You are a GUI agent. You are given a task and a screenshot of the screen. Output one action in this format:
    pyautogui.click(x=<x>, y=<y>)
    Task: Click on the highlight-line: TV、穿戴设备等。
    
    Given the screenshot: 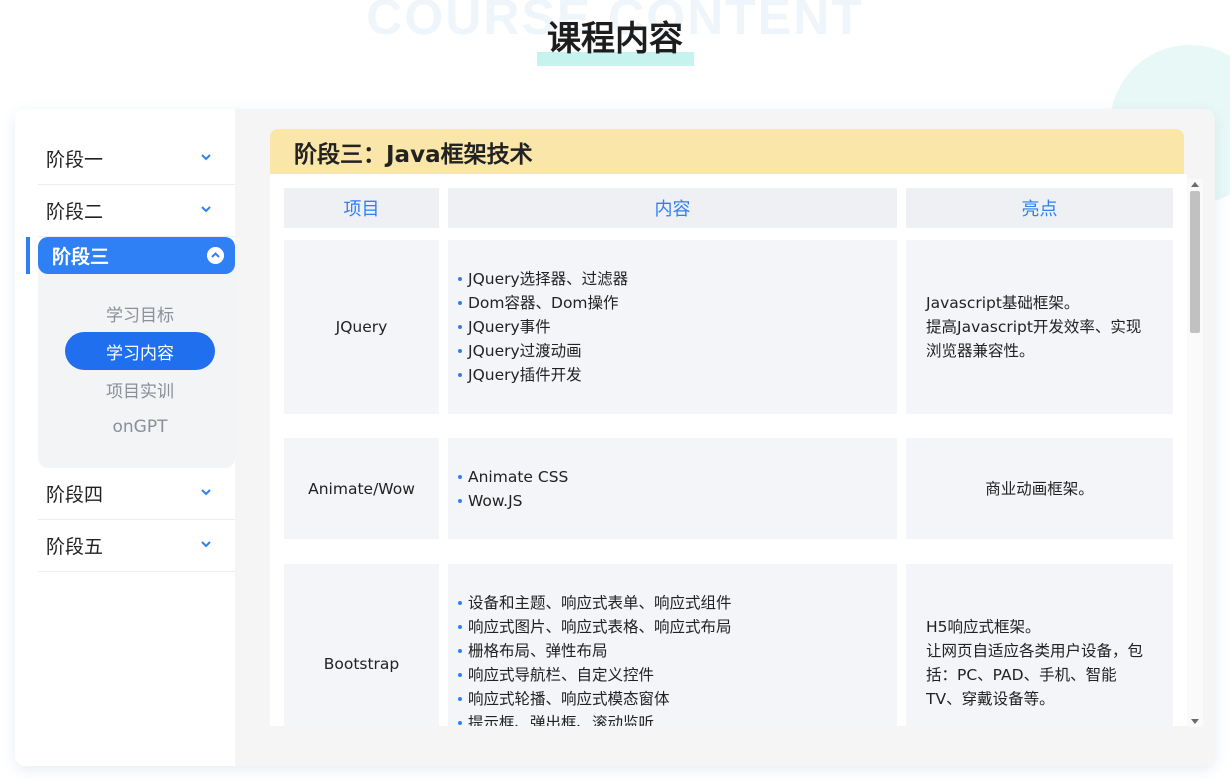 What is the action you would take?
    pyautogui.click(x=990, y=699)
    